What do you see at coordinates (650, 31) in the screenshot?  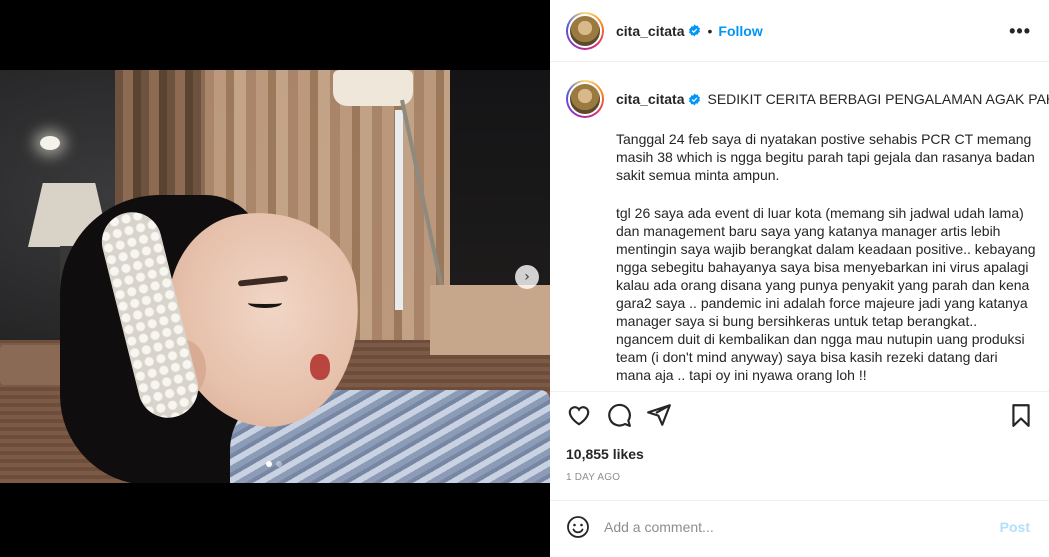 I see `username-link: cita_citata` at bounding box center [650, 31].